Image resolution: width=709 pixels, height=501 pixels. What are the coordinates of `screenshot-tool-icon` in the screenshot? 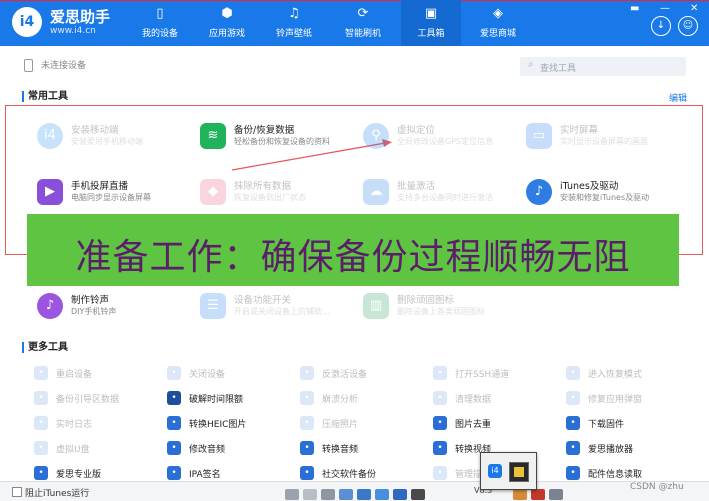 It's located at (519, 472).